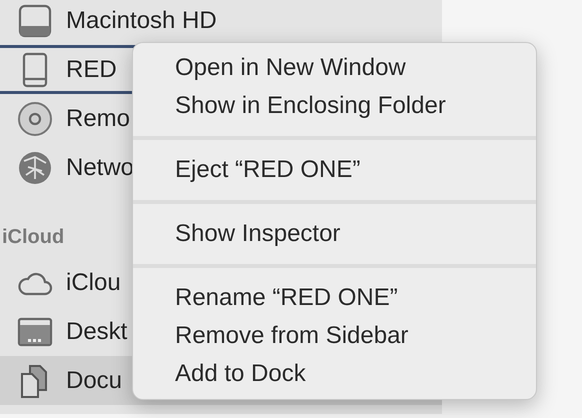 The image size is (582, 418). Describe the element at coordinates (33, 237) in the screenshot. I see `section-header: iCloud` at that location.